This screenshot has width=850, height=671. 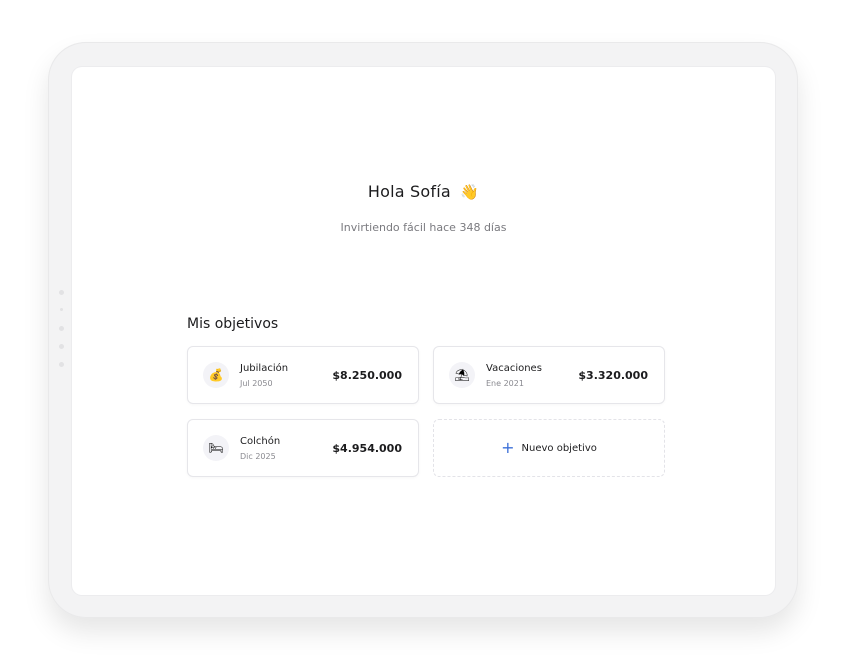 What do you see at coordinates (505, 383) in the screenshot?
I see `goal-date: Ene 2021` at bounding box center [505, 383].